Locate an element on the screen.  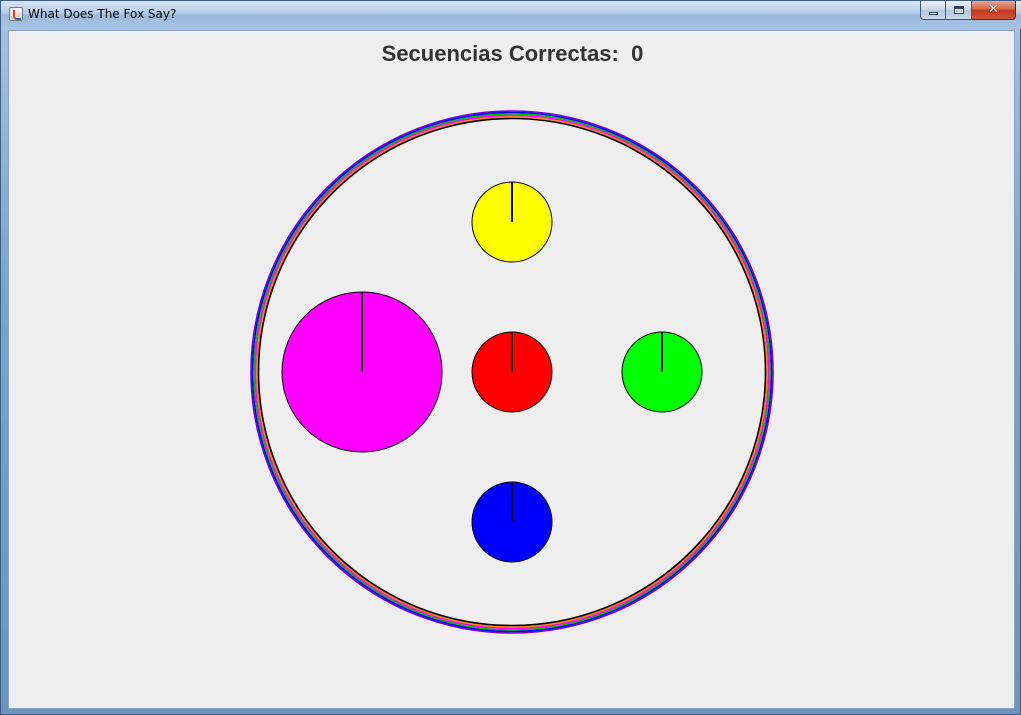
window-title: What Does The Fox Say? is located at coordinates (102, 14).